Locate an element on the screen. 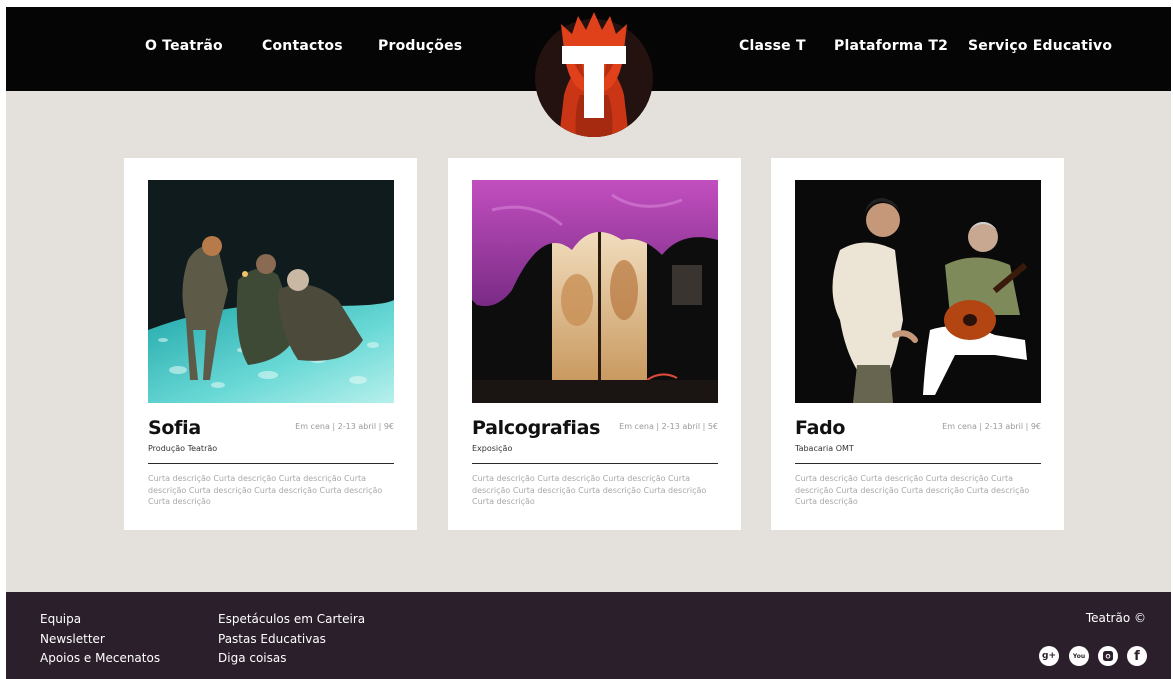 The width and height of the screenshot is (1173, 679). footer-link-newsletter: Newsletter is located at coordinates (100, 640).